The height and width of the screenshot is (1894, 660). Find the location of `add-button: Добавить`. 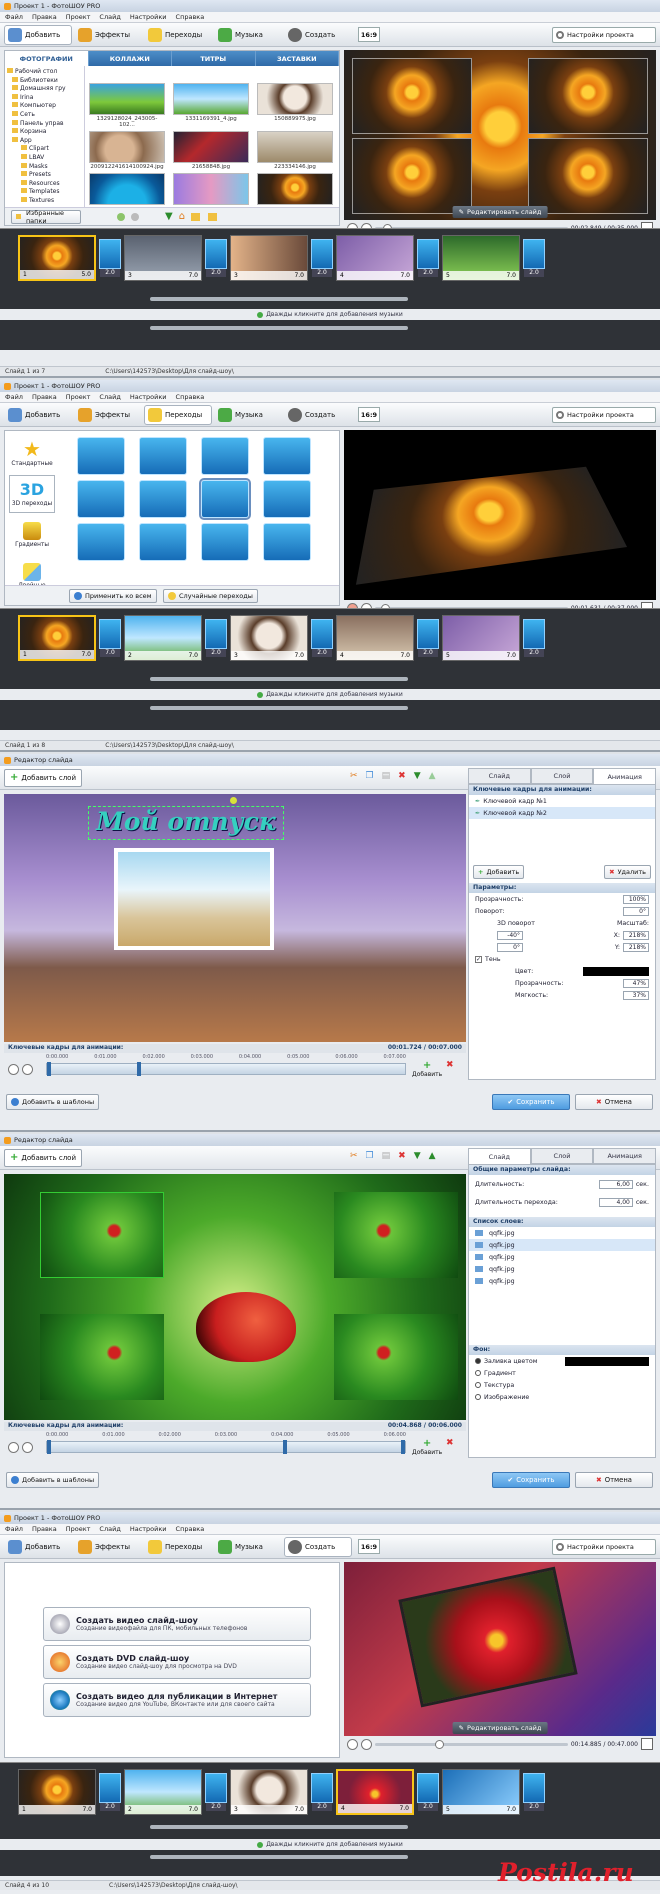

add-button: Добавить is located at coordinates (38, 415).